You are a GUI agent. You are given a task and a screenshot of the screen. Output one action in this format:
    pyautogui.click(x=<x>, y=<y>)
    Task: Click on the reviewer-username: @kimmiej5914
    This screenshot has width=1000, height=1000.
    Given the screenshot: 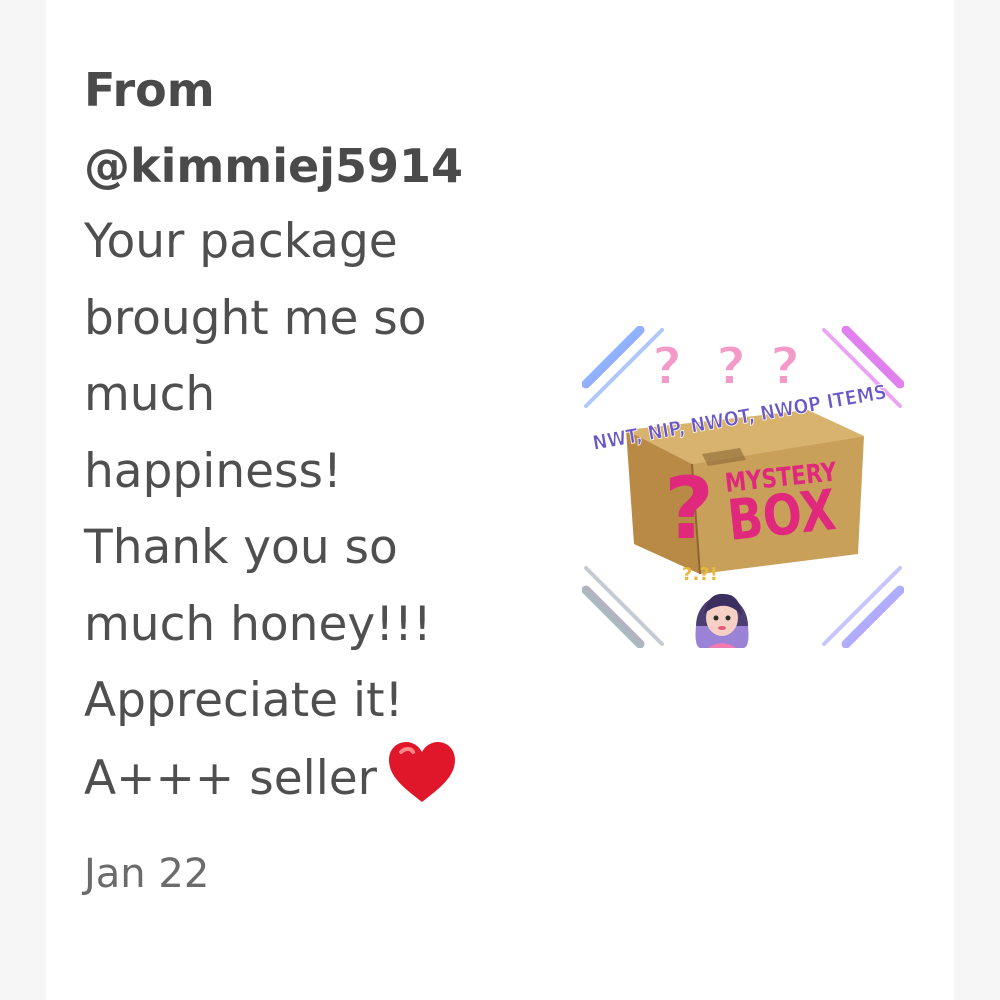 What is the action you would take?
    pyautogui.click(x=314, y=166)
    